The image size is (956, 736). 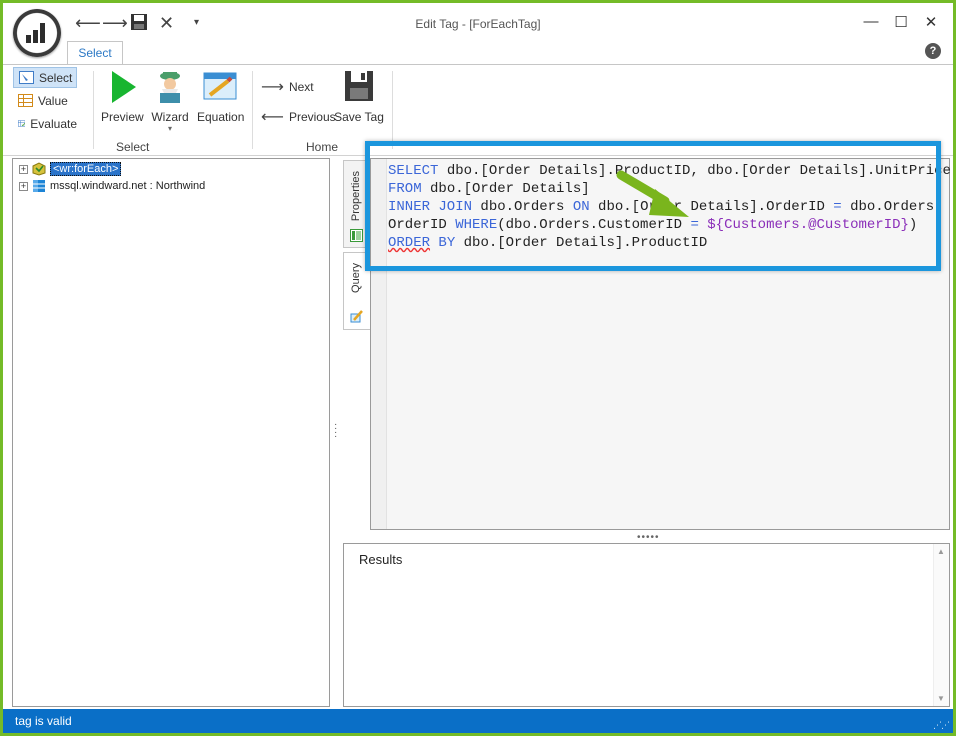 I want to click on preview-label: Preview, so click(x=122, y=117).